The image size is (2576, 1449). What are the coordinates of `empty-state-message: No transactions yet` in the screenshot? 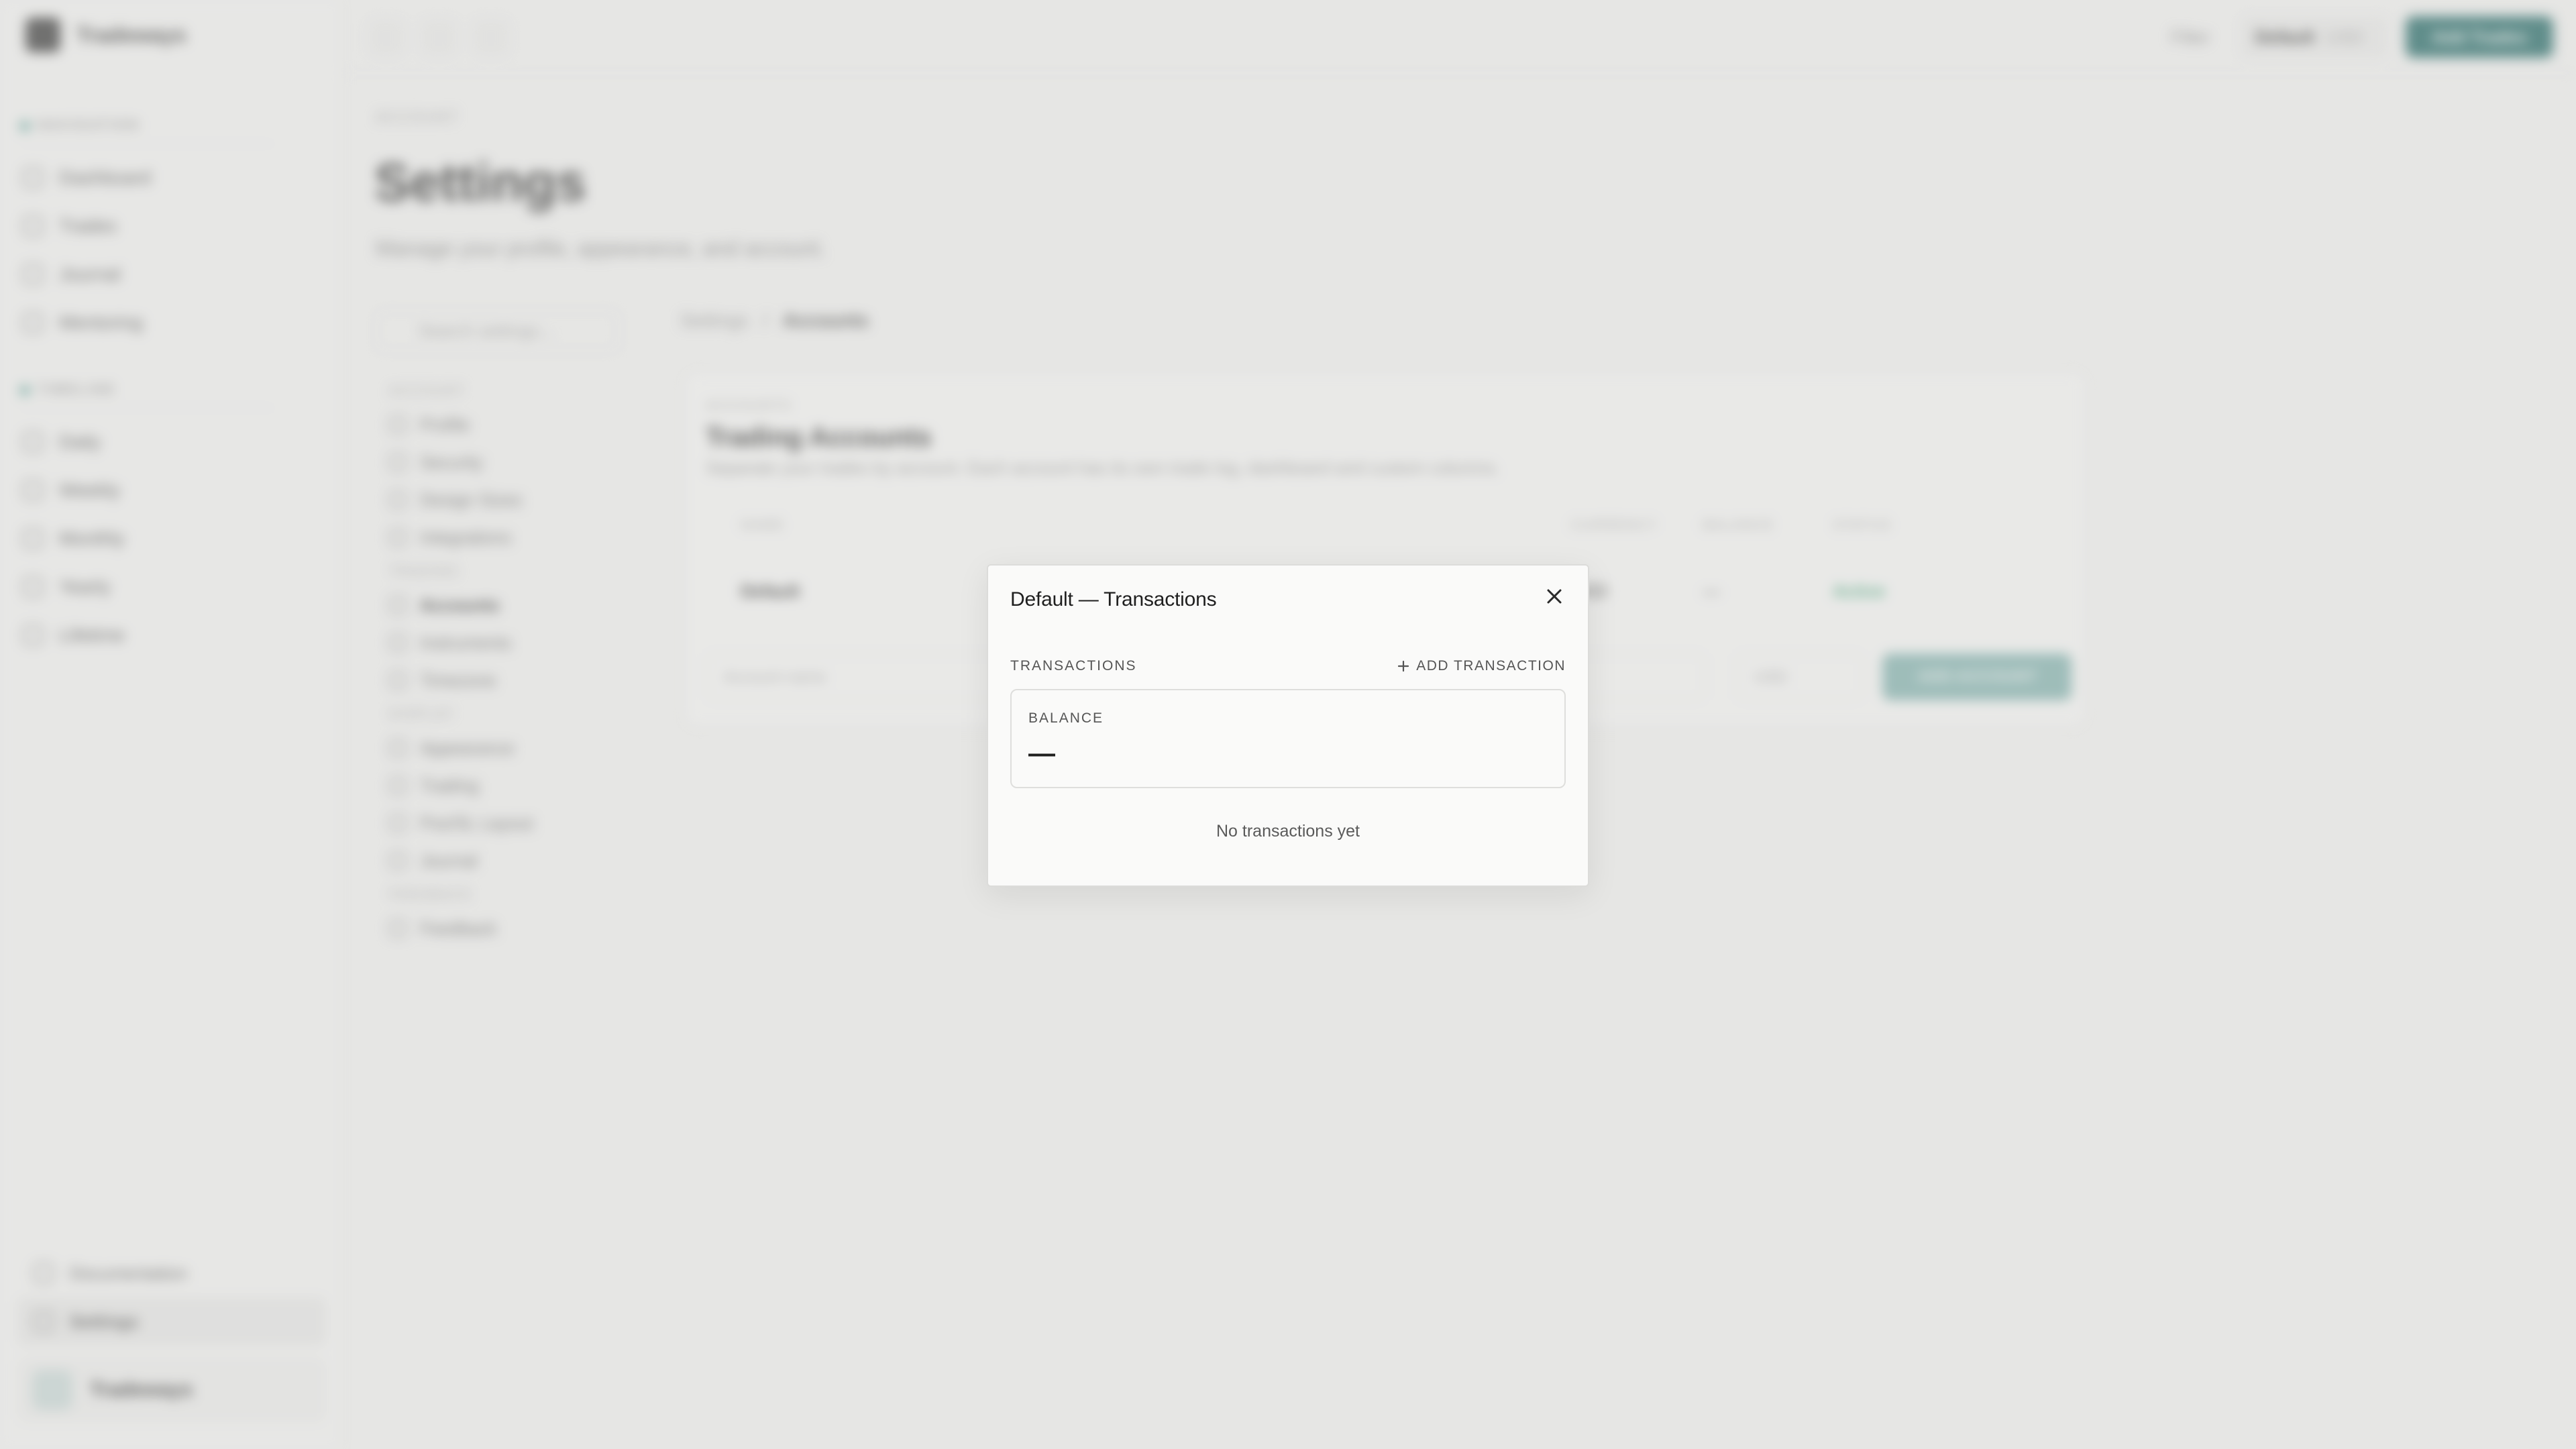 It's located at (1288, 831).